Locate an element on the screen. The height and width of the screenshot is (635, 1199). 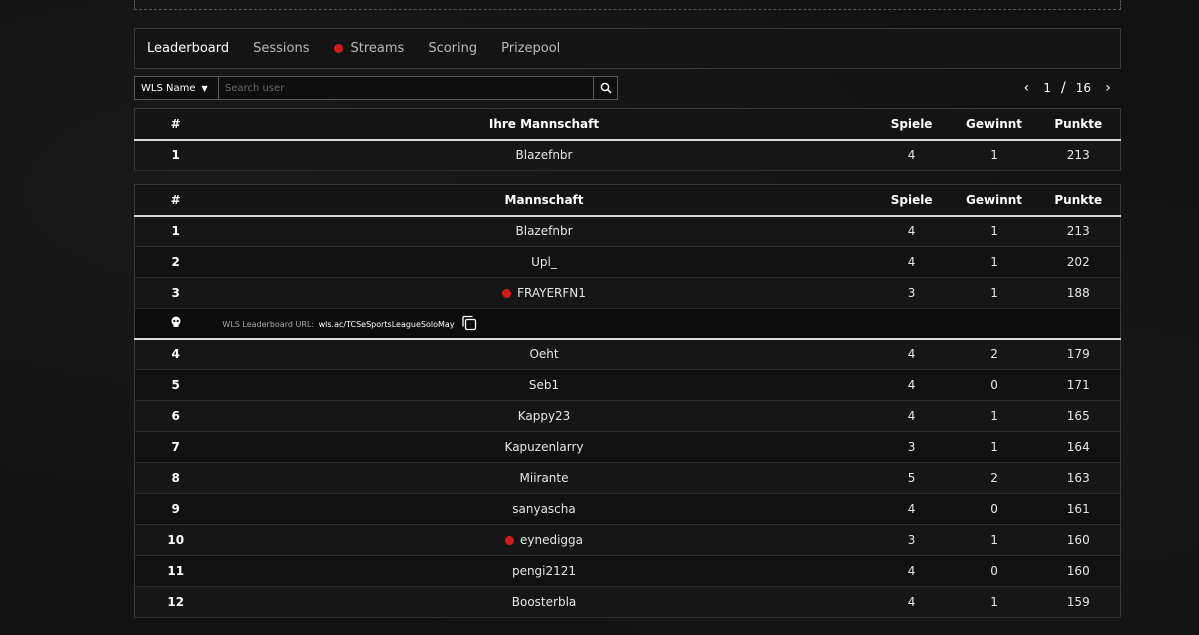
rank-cell: 5 is located at coordinates (175, 385).